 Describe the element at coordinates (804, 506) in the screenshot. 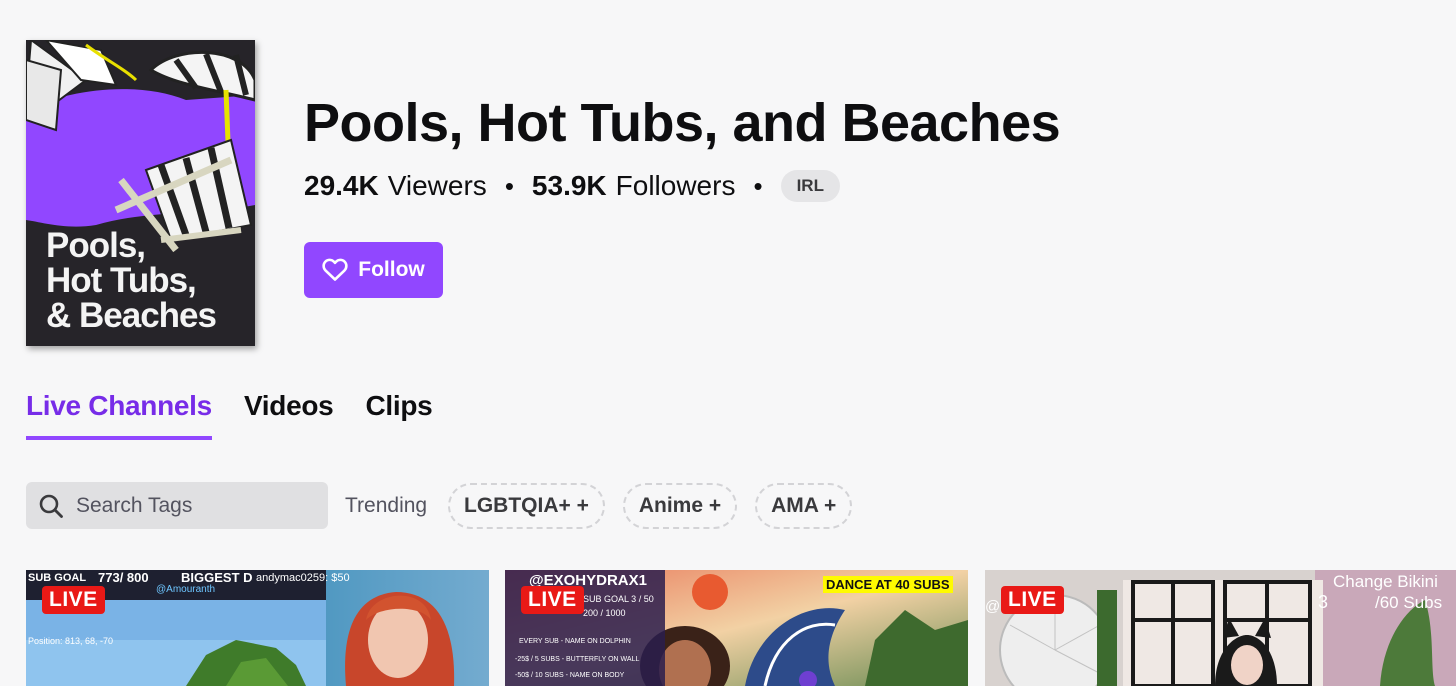

I see `tag-chip-ama: AMA +` at that location.